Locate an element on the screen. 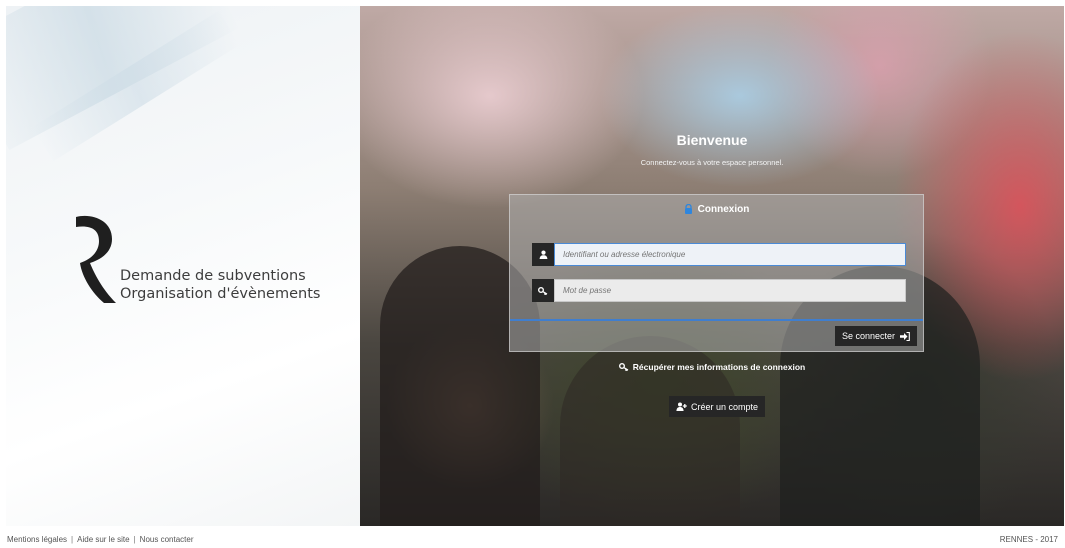  login-button-label: Se connecter is located at coordinates (868, 336).